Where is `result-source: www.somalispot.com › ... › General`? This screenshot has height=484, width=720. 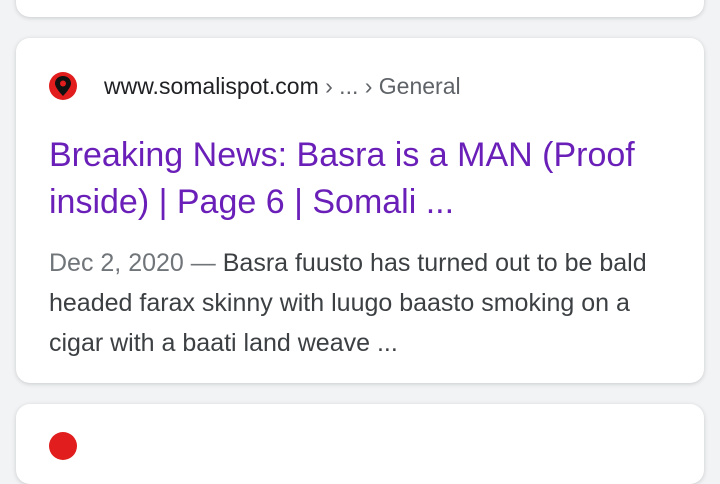 result-source: www.somalispot.com › ... › General is located at coordinates (255, 86).